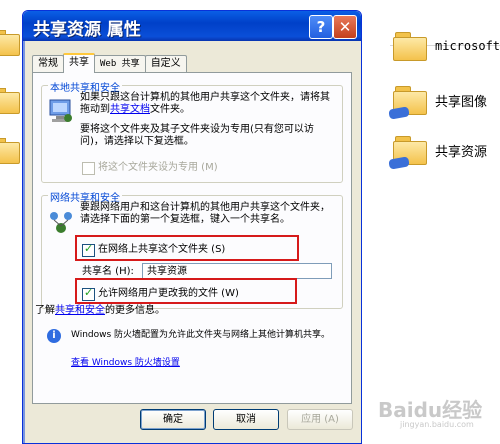 This screenshot has width=500, height=444. I want to click on info-icon: i, so click(54, 336).